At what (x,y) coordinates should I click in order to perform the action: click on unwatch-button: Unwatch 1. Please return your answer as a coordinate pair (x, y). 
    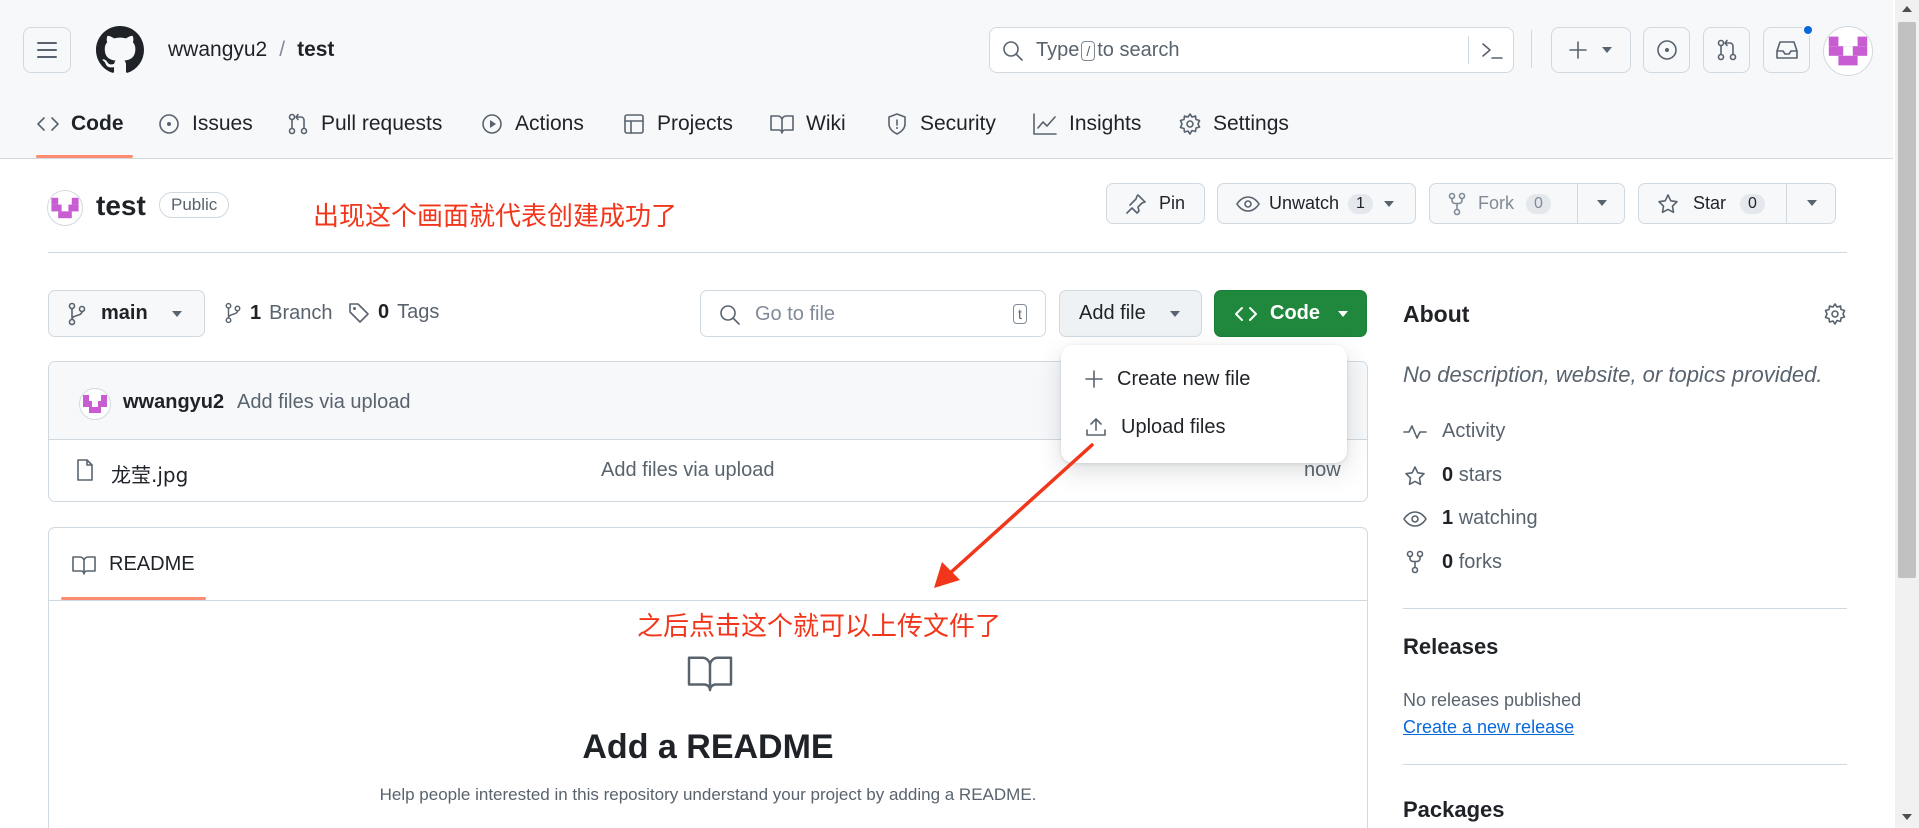
    Looking at the image, I should click on (1316, 203).